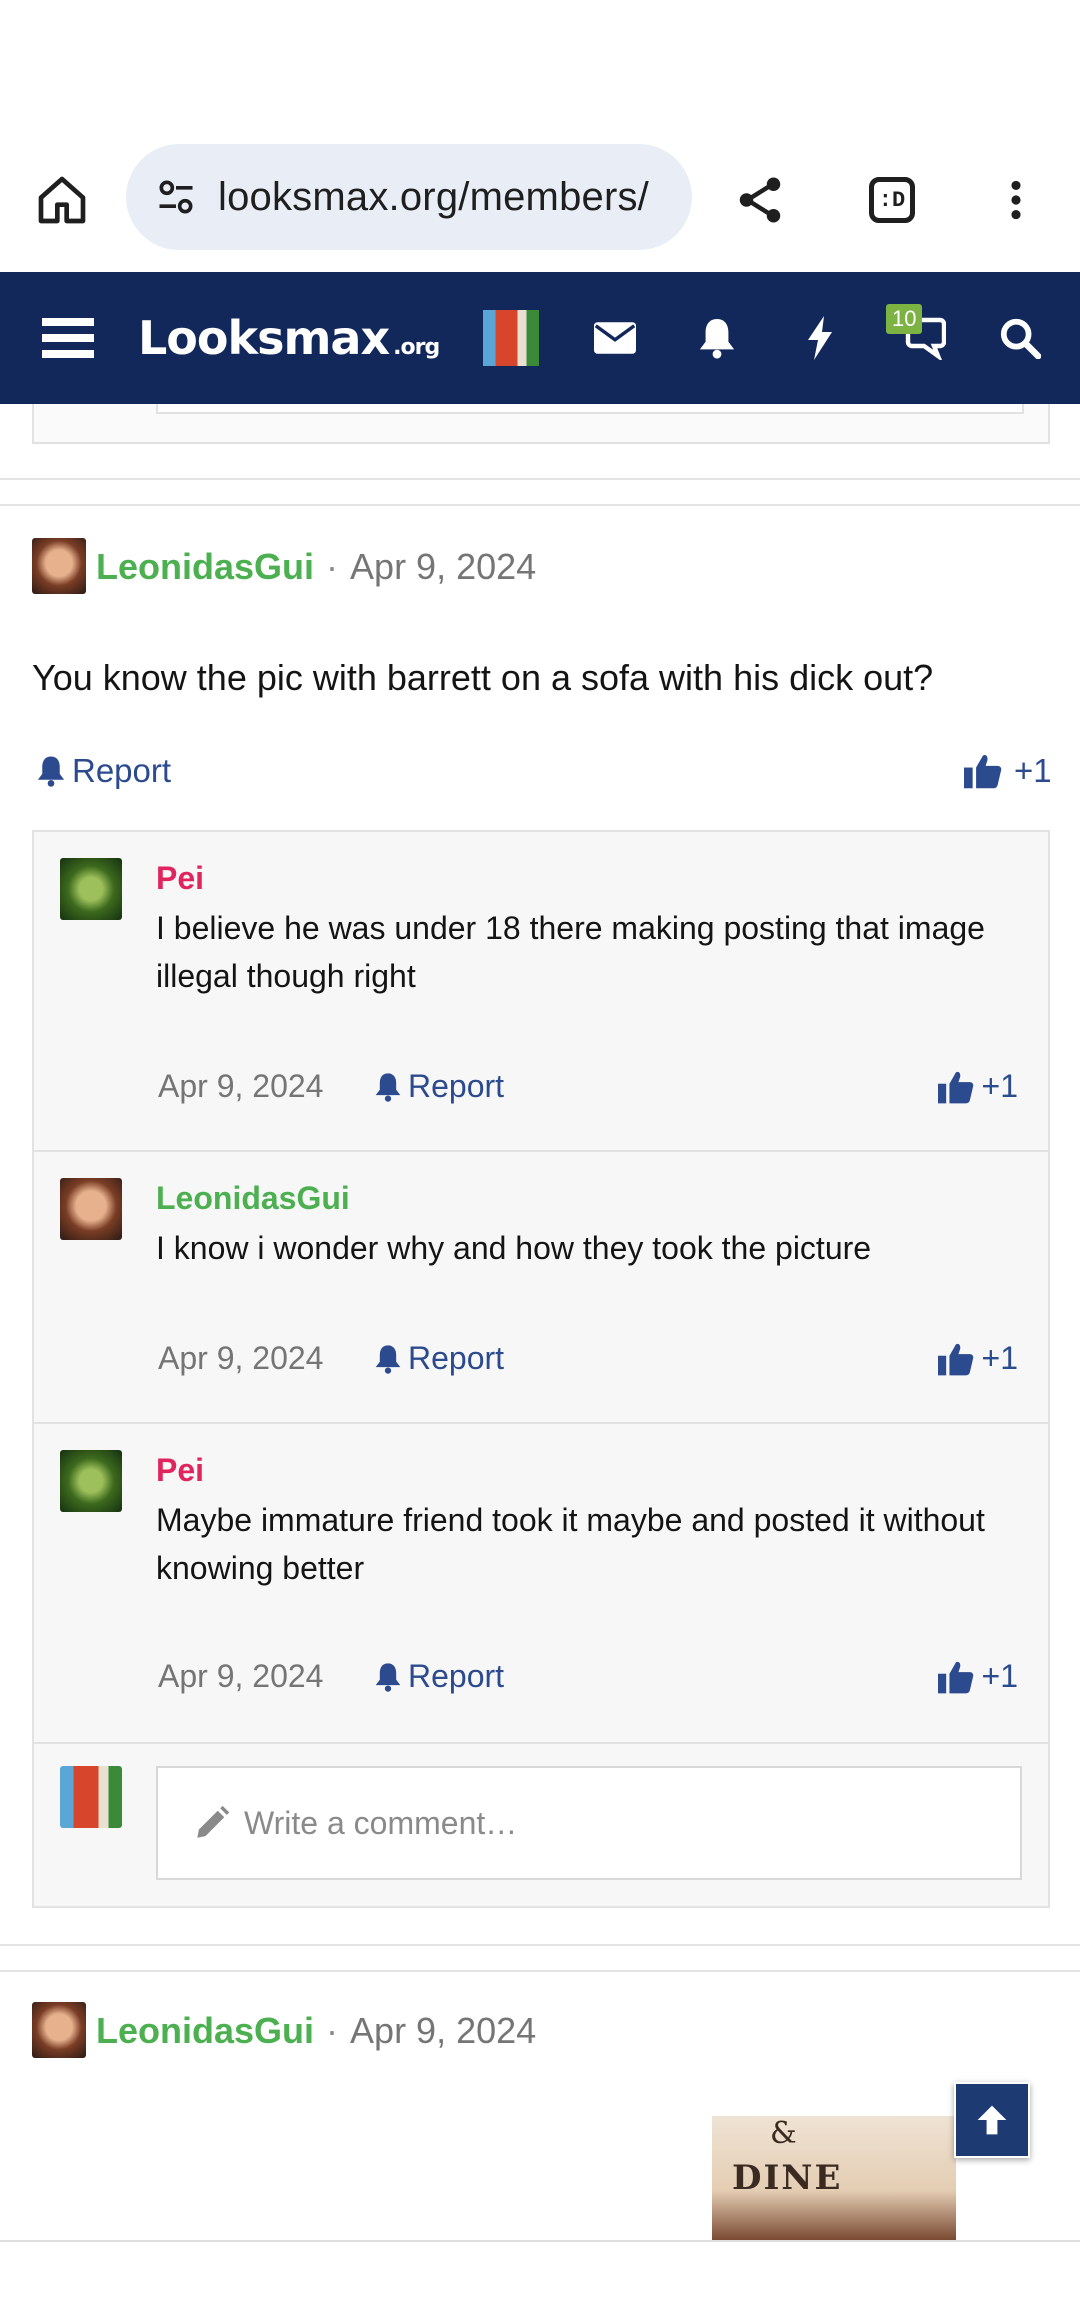 This screenshot has height=2300, width=1080. I want to click on comment-divider, so click(541, 1743).